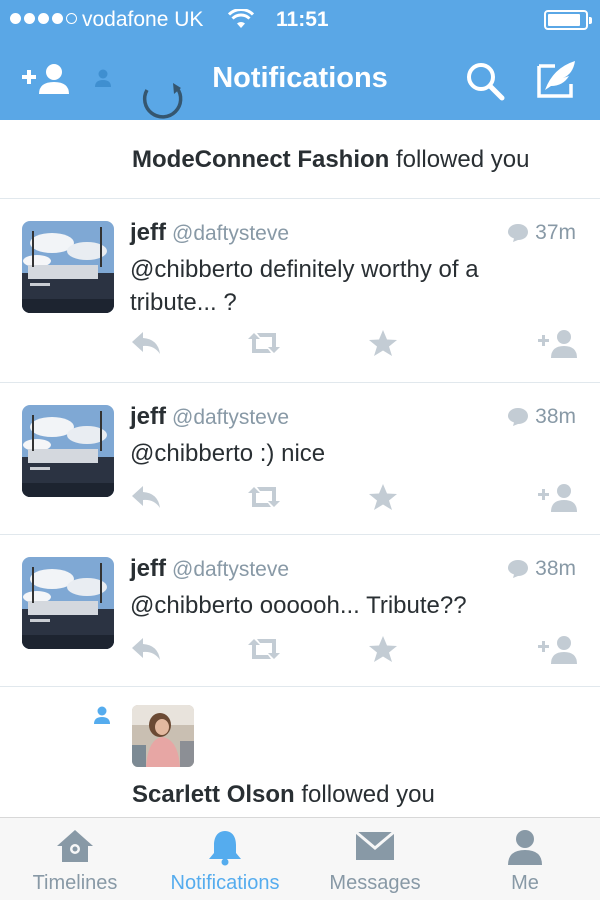  I want to click on list-item: ModeConnect Fashion followed you, so click(300, 159).